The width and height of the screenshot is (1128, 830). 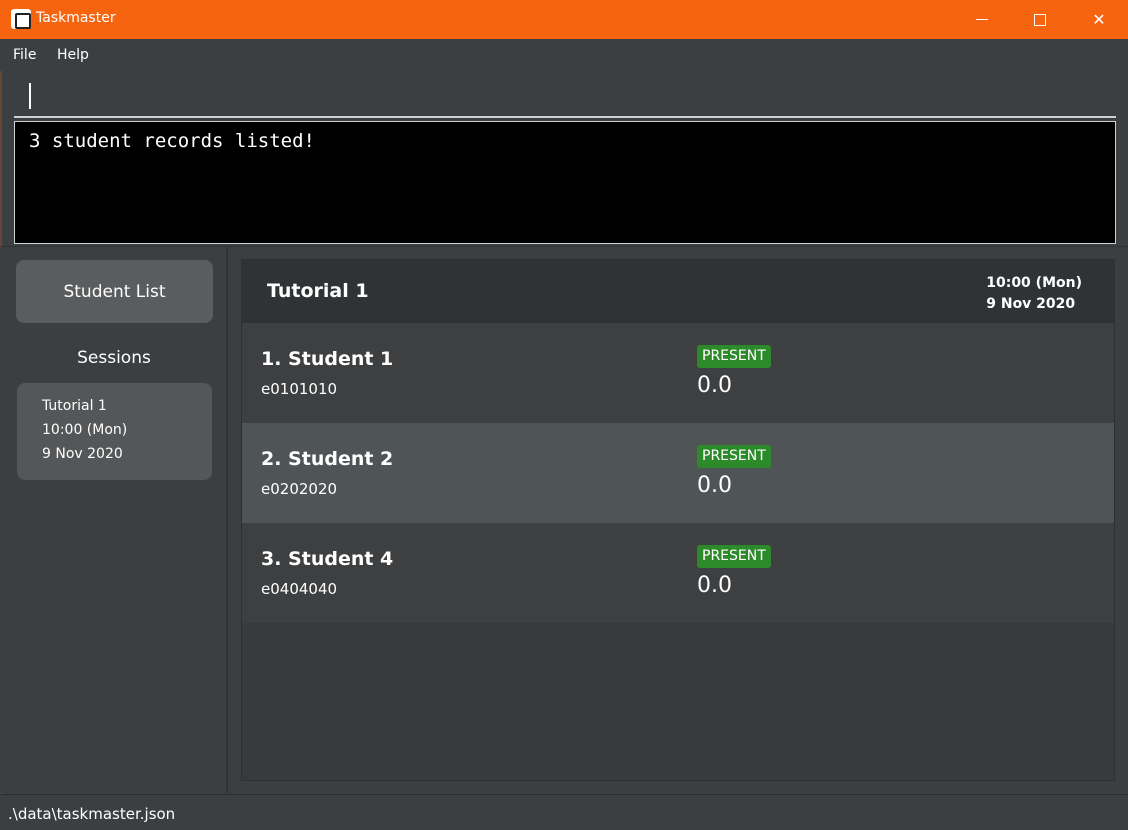 I want to click on session-card: Tutorial 1 10:00 (Mon) 9 Nov 2020, so click(x=114, y=431).